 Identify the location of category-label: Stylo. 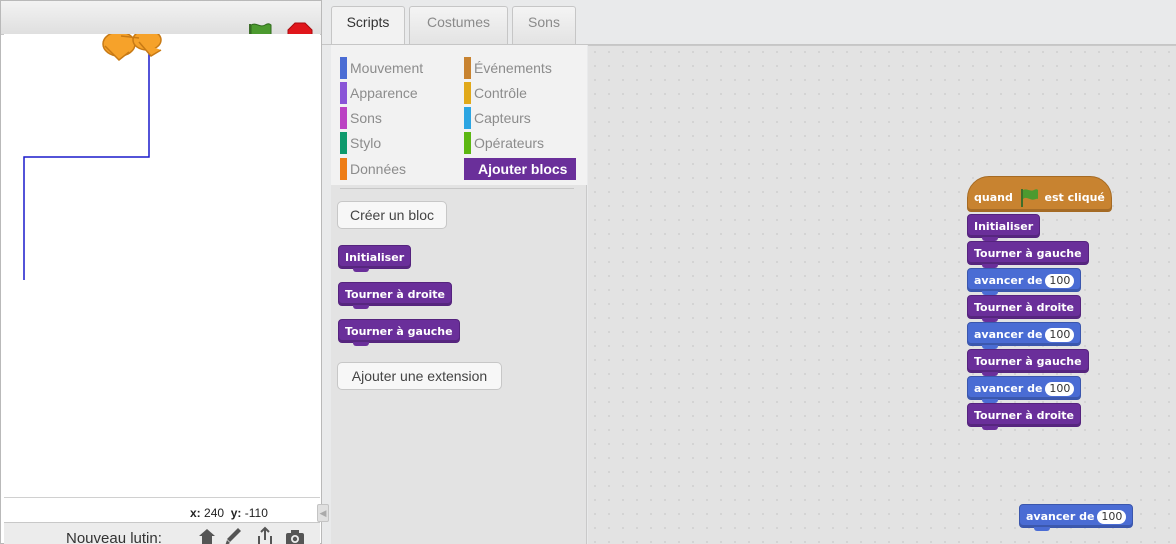
(366, 143).